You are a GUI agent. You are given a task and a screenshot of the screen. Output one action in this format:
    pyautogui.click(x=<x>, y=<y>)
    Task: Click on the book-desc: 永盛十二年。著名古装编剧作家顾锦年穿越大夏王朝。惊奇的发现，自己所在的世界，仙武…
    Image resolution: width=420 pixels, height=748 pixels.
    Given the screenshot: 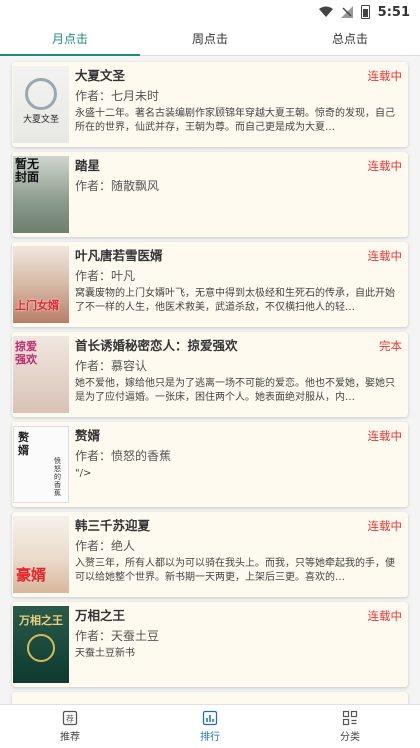 What is the action you would take?
    pyautogui.click(x=235, y=120)
    